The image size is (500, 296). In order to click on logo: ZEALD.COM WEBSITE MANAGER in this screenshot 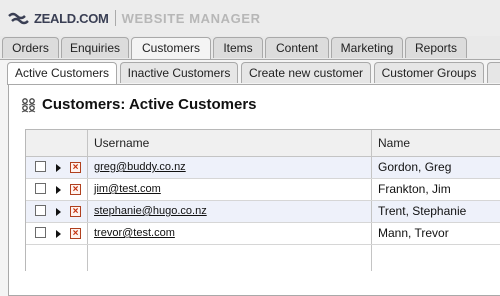, I will do `click(134, 18)`.